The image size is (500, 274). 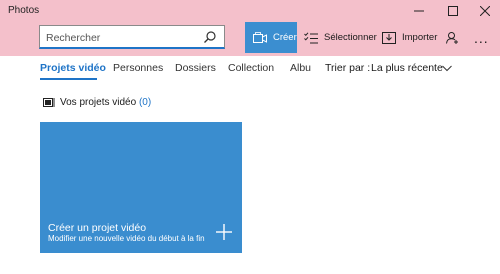 What do you see at coordinates (389, 37) in the screenshot?
I see `import-icon` at bounding box center [389, 37].